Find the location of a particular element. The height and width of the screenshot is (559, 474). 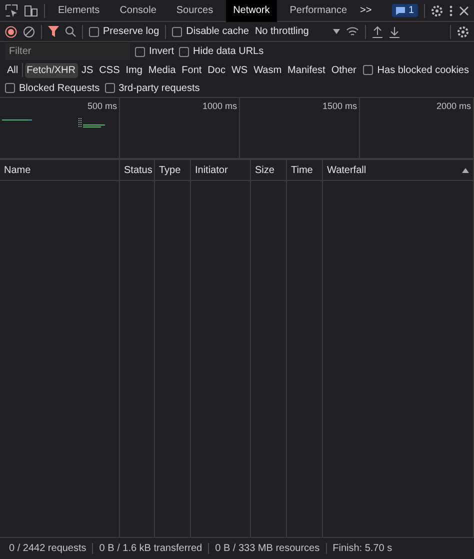

device-icon is located at coordinates (31, 10).